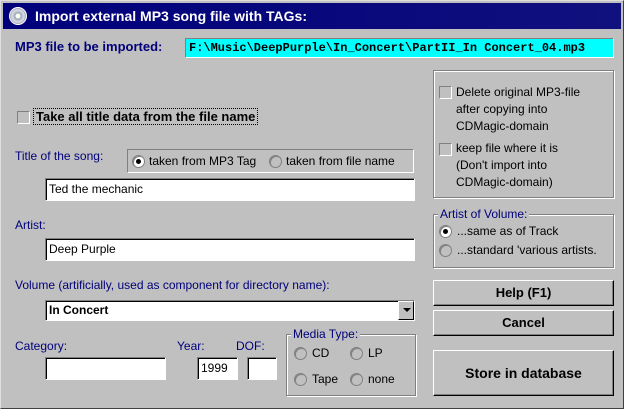 This screenshot has height=409, width=624. What do you see at coordinates (312, 16) in the screenshot?
I see `title-bar: Import external MP3 song file with TAGs:` at bounding box center [312, 16].